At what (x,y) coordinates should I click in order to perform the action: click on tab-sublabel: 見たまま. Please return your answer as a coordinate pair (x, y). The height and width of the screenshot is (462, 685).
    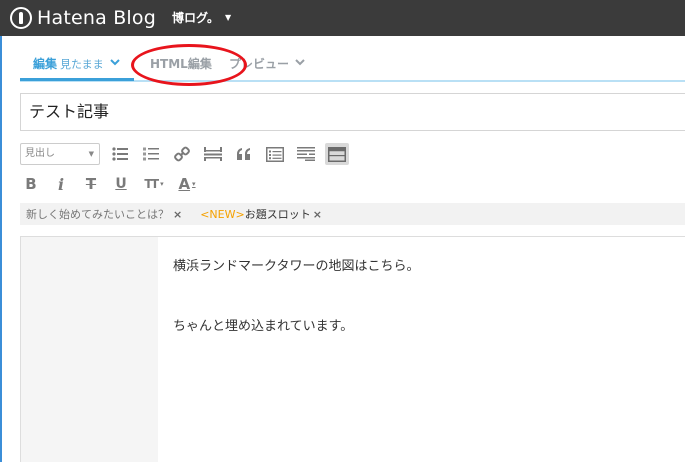
    Looking at the image, I should click on (82, 64).